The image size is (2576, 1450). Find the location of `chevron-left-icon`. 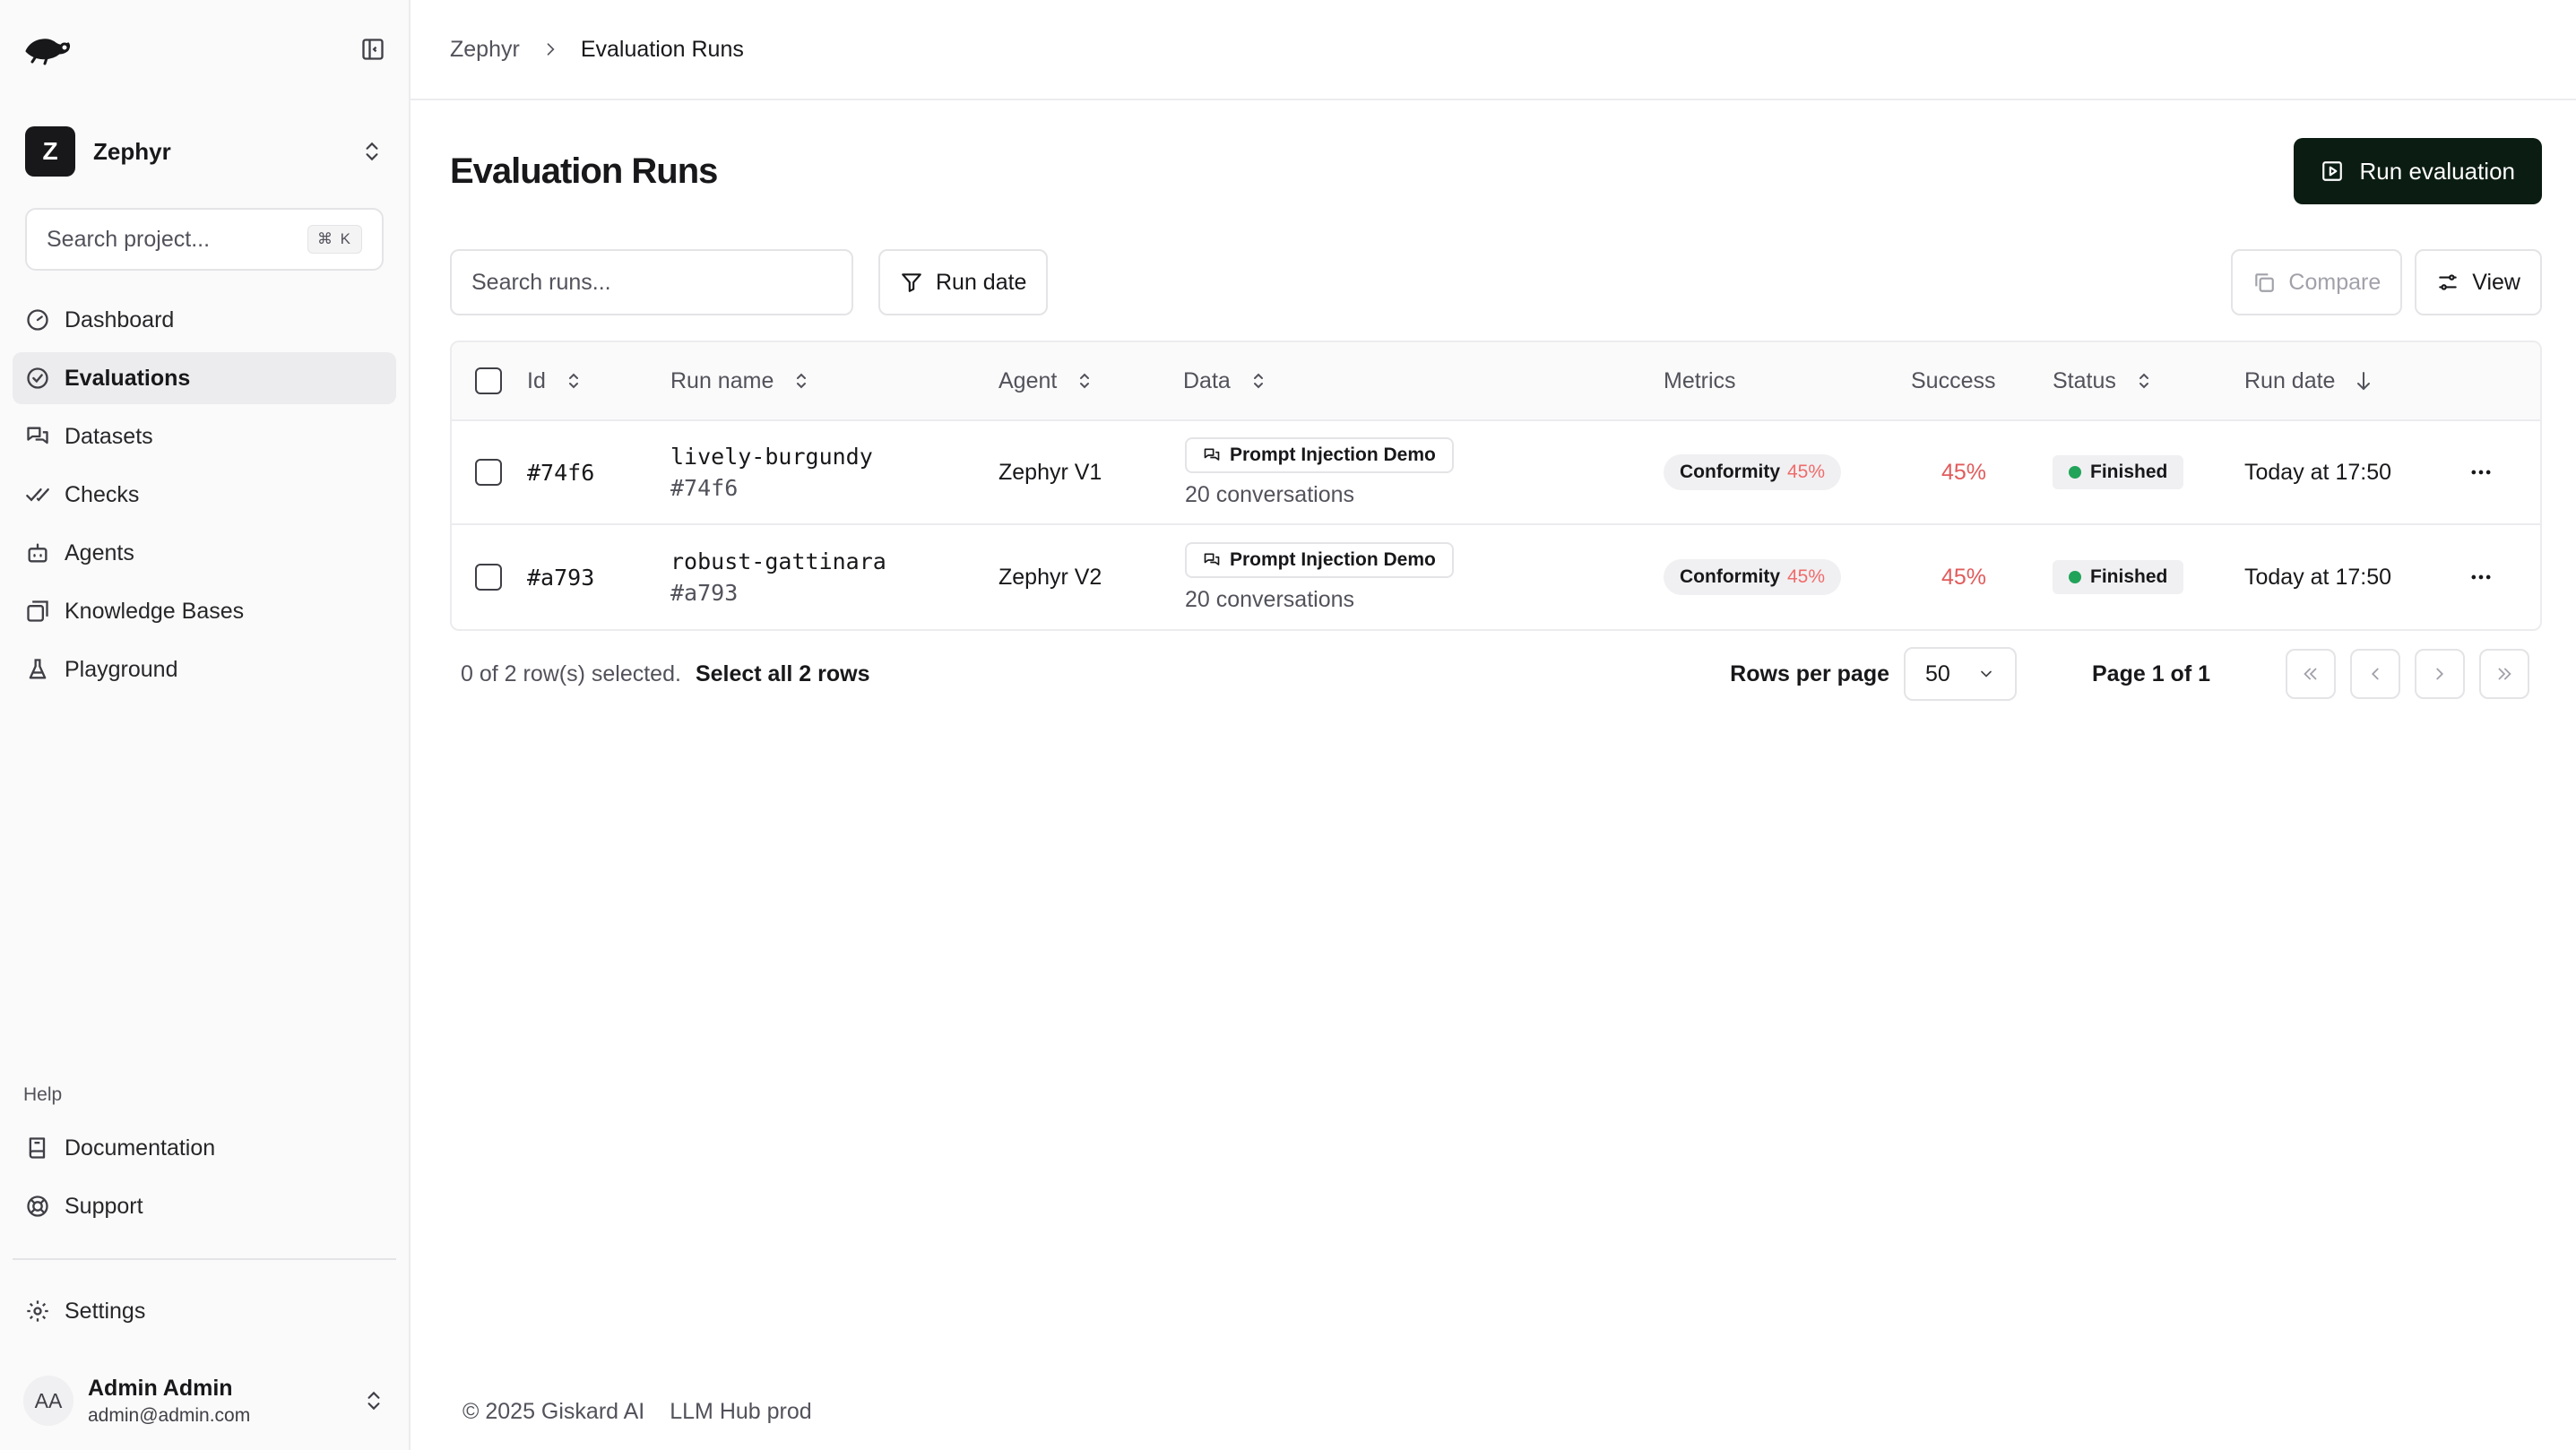

chevron-left-icon is located at coordinates (2375, 674).